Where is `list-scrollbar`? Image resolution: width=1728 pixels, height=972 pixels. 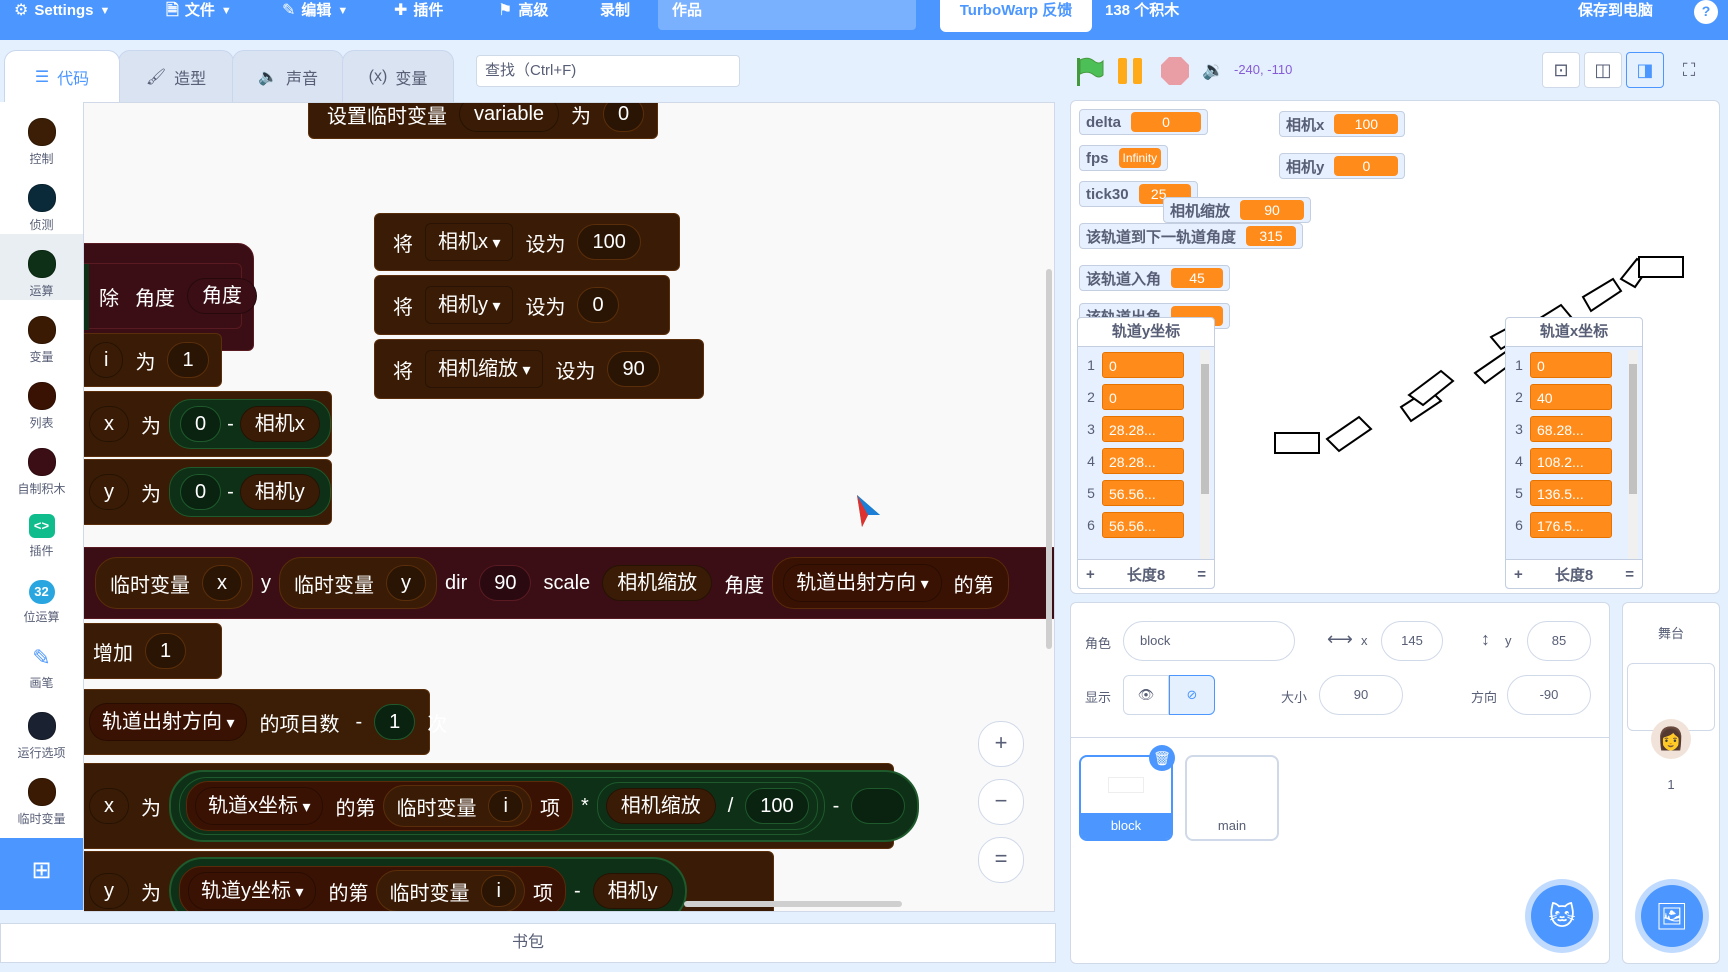 list-scrollbar is located at coordinates (1205, 455).